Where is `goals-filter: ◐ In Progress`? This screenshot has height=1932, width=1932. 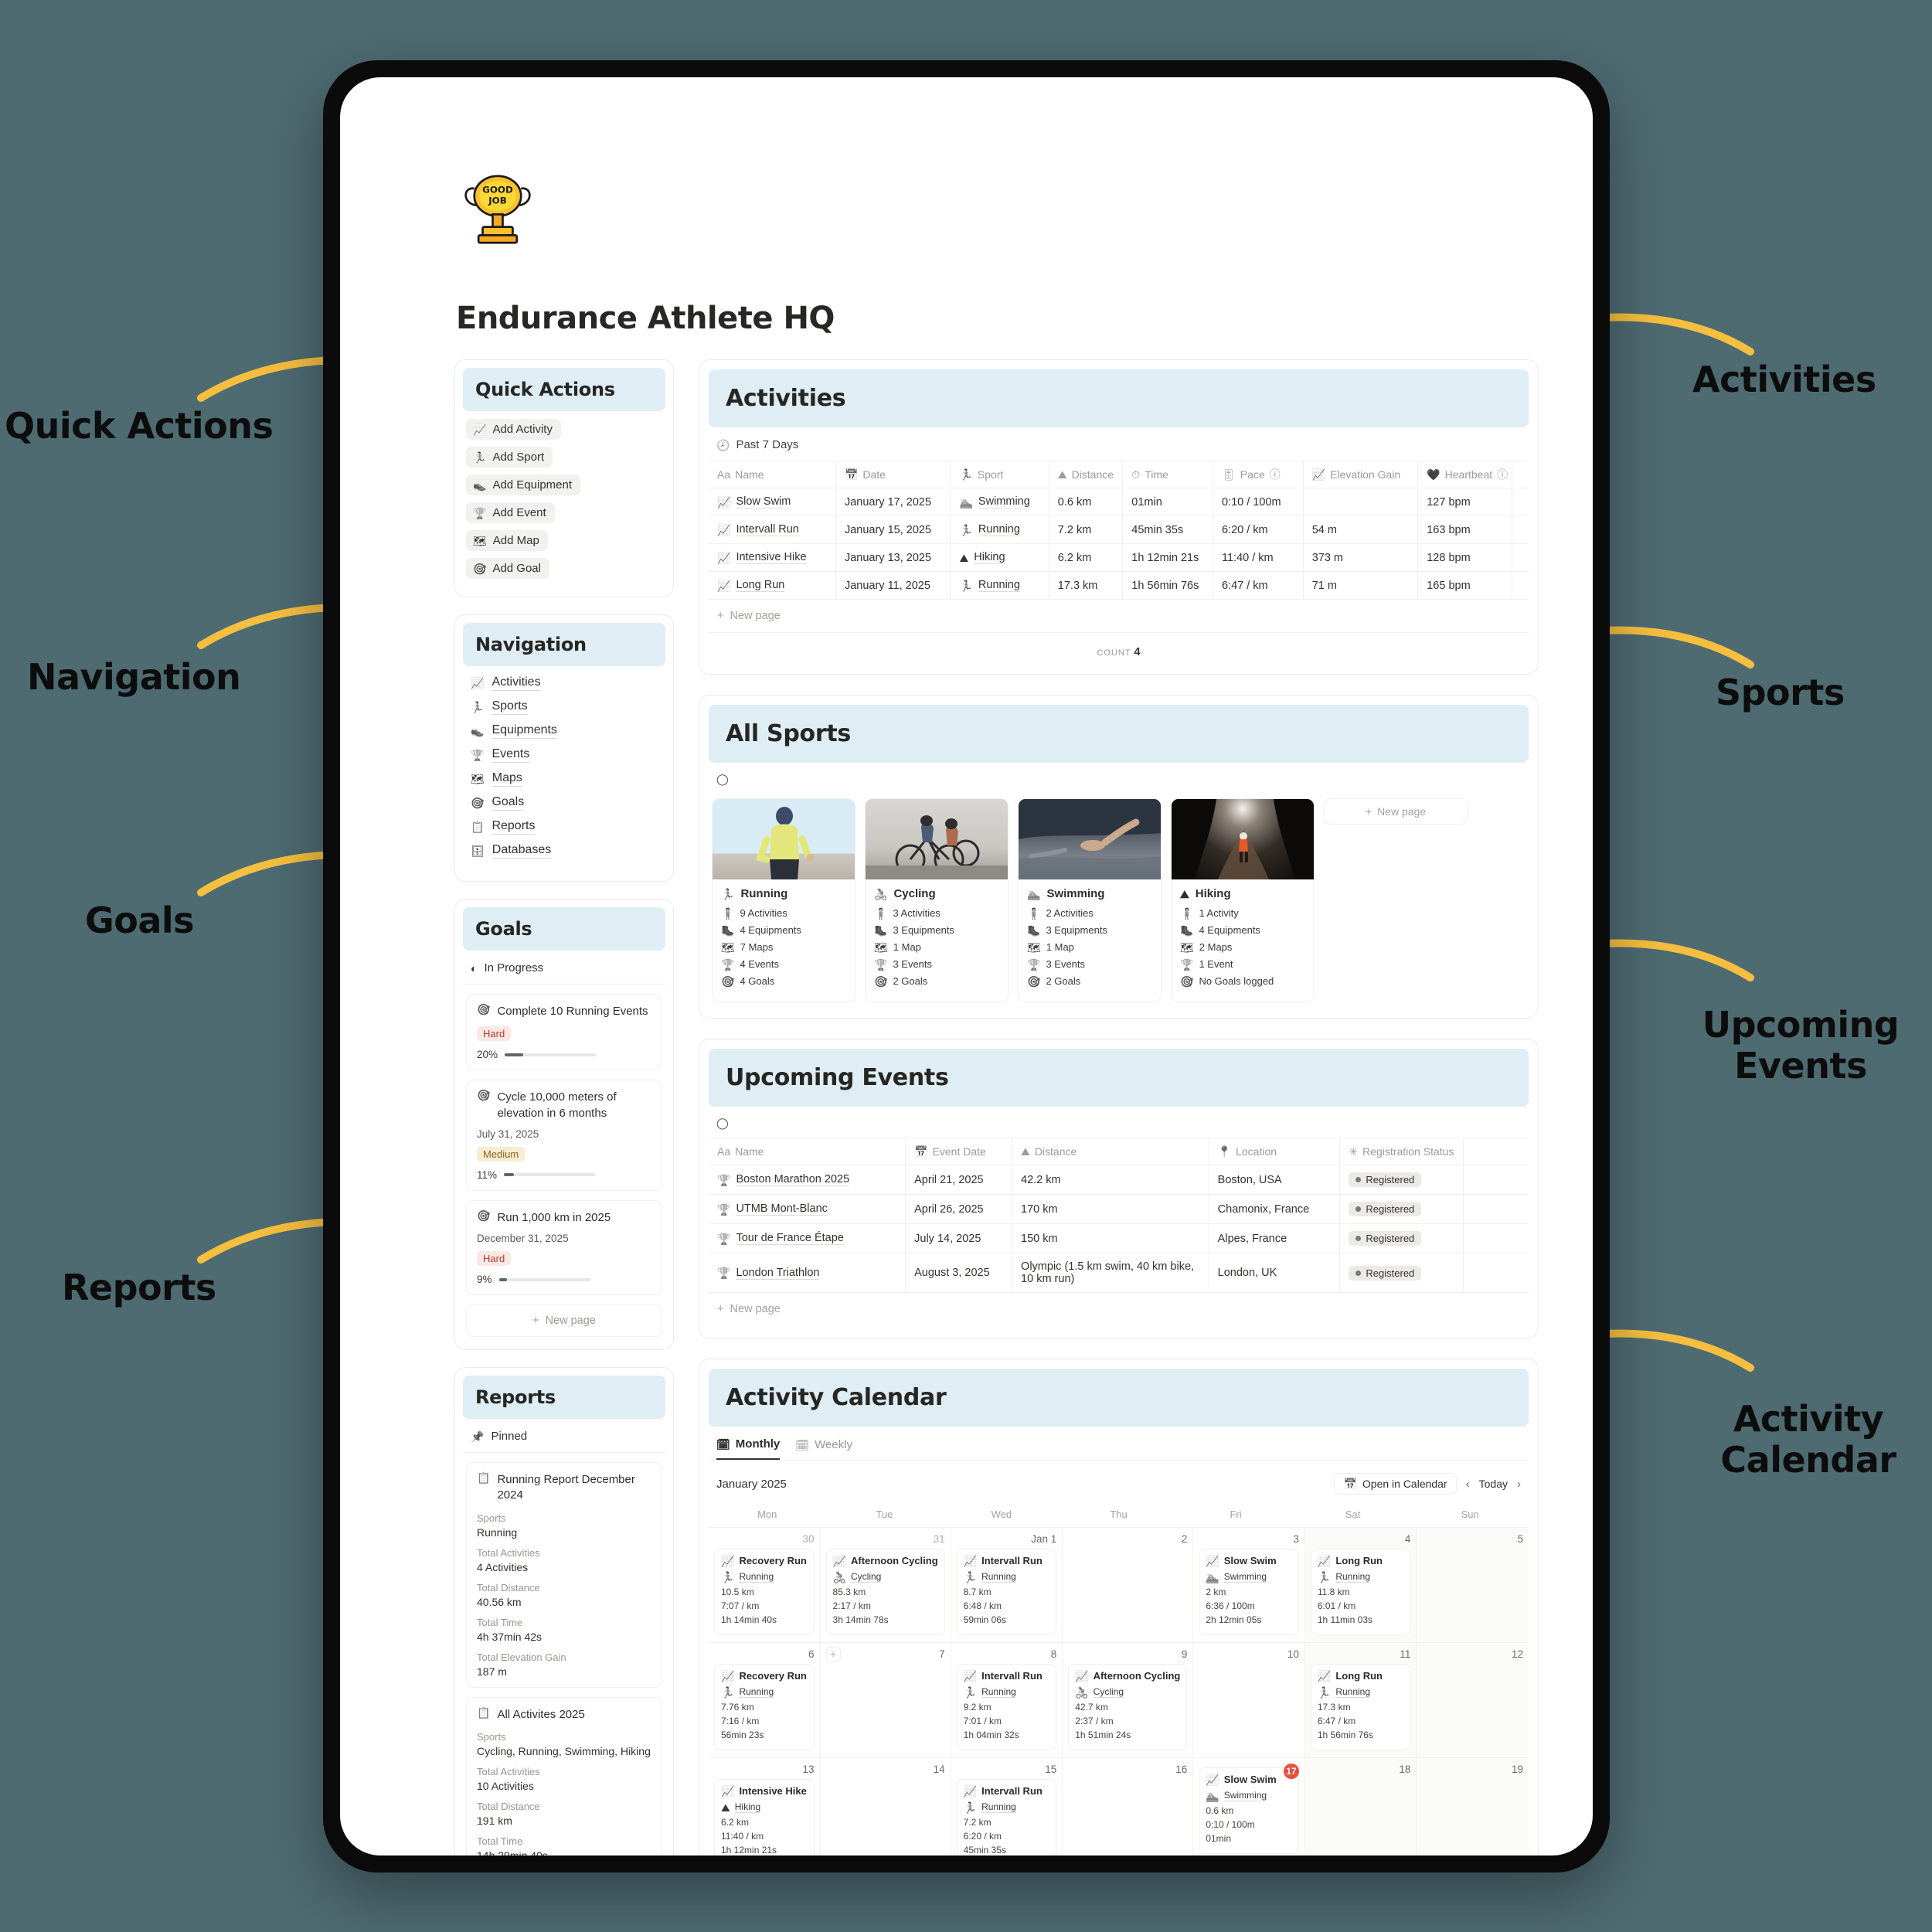
goals-filter: ◐ In Progress is located at coordinates (564, 968).